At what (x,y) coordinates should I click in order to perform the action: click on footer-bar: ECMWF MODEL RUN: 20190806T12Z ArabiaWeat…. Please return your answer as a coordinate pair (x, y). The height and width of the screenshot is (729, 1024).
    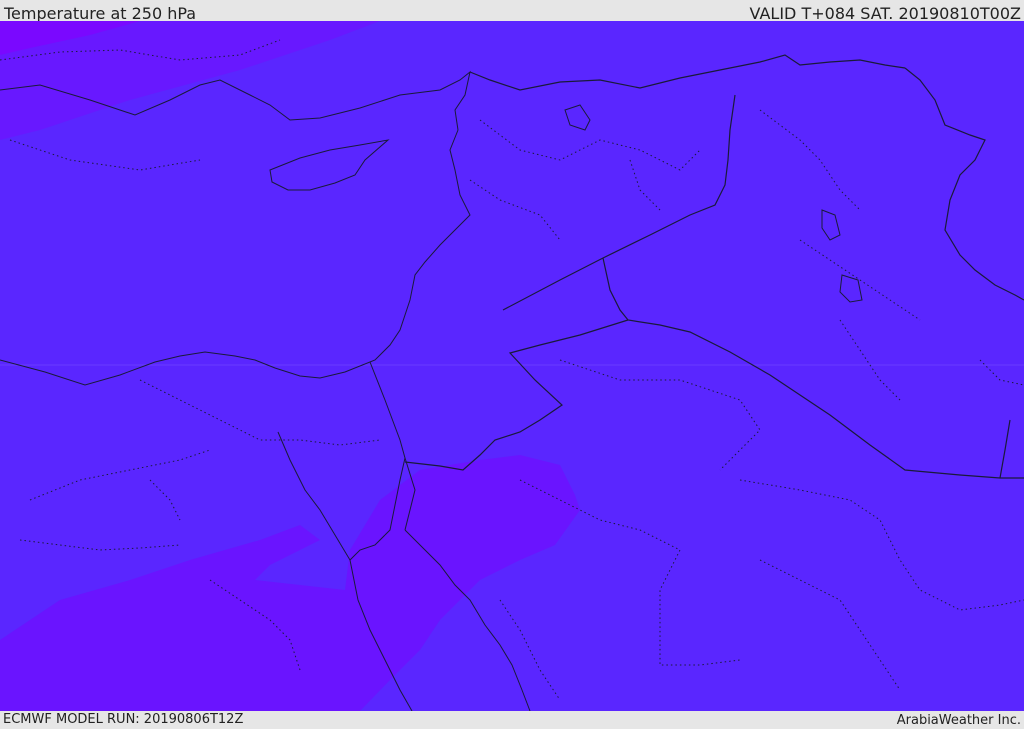
    Looking at the image, I should click on (512, 720).